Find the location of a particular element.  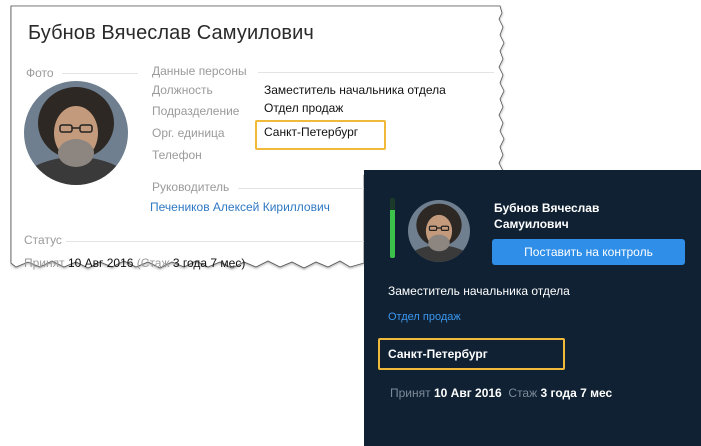

activity-indicator-fill is located at coordinates (392, 234).